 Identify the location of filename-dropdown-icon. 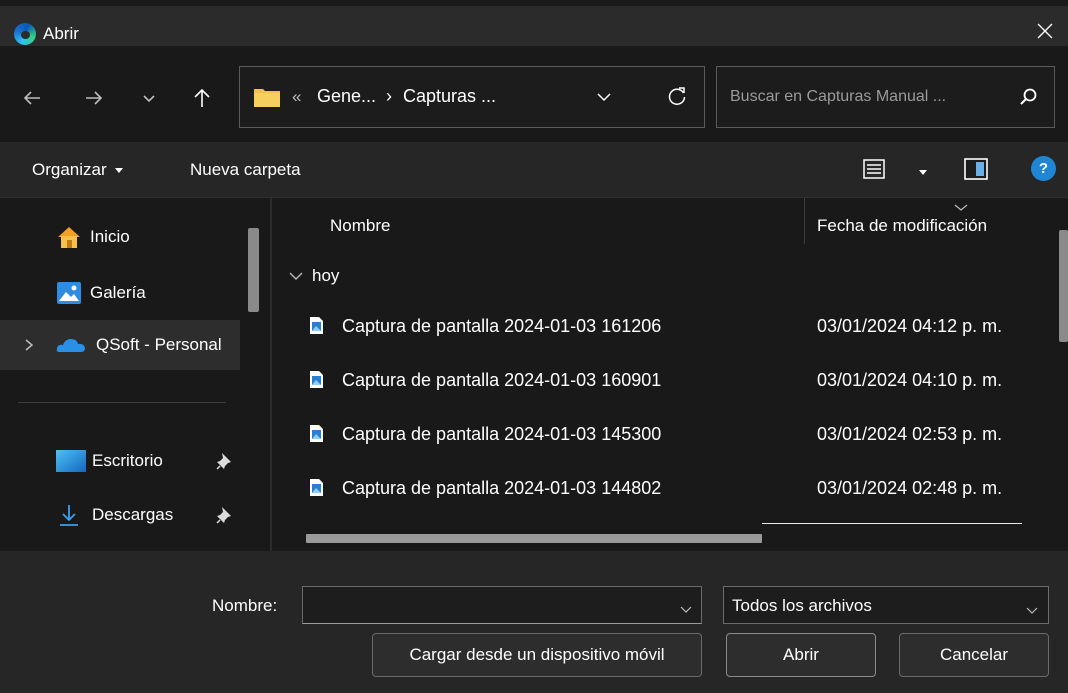
(686, 607).